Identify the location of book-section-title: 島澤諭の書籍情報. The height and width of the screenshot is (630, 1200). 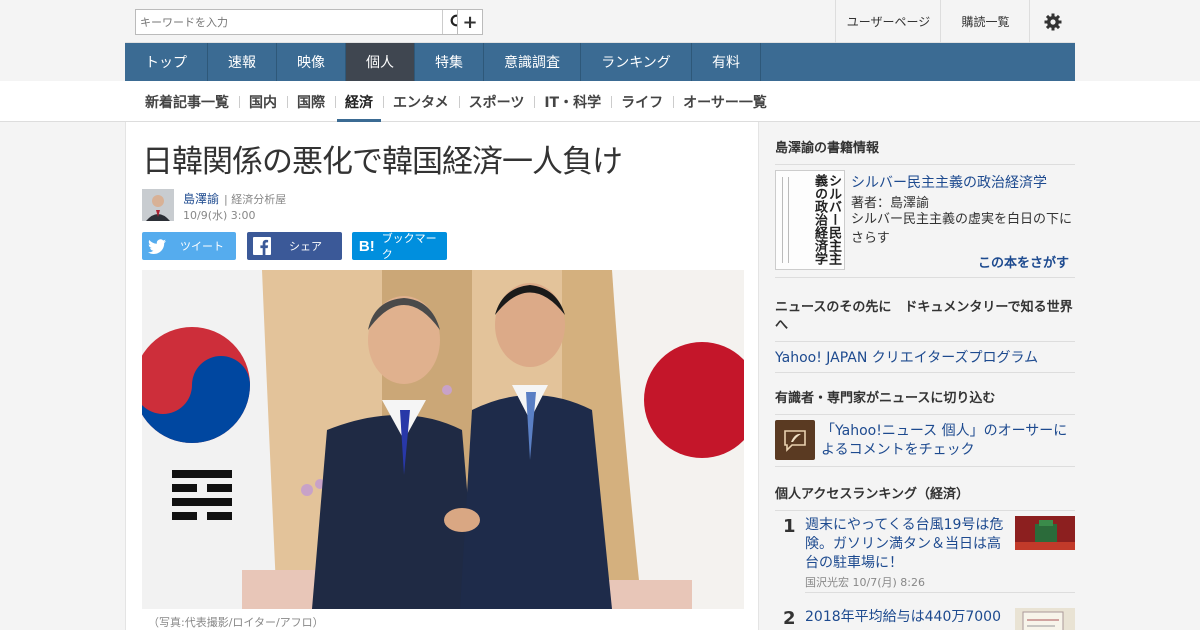
(925, 152).